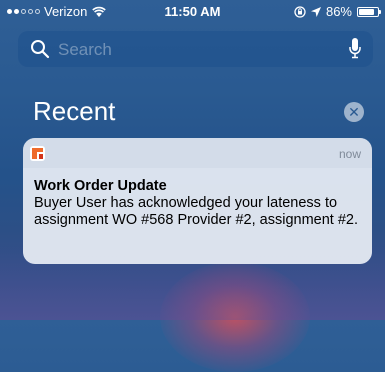 Image resolution: width=385 pixels, height=372 pixels. Describe the element at coordinates (300, 11) in the screenshot. I see `lock-rotation-icon` at that location.